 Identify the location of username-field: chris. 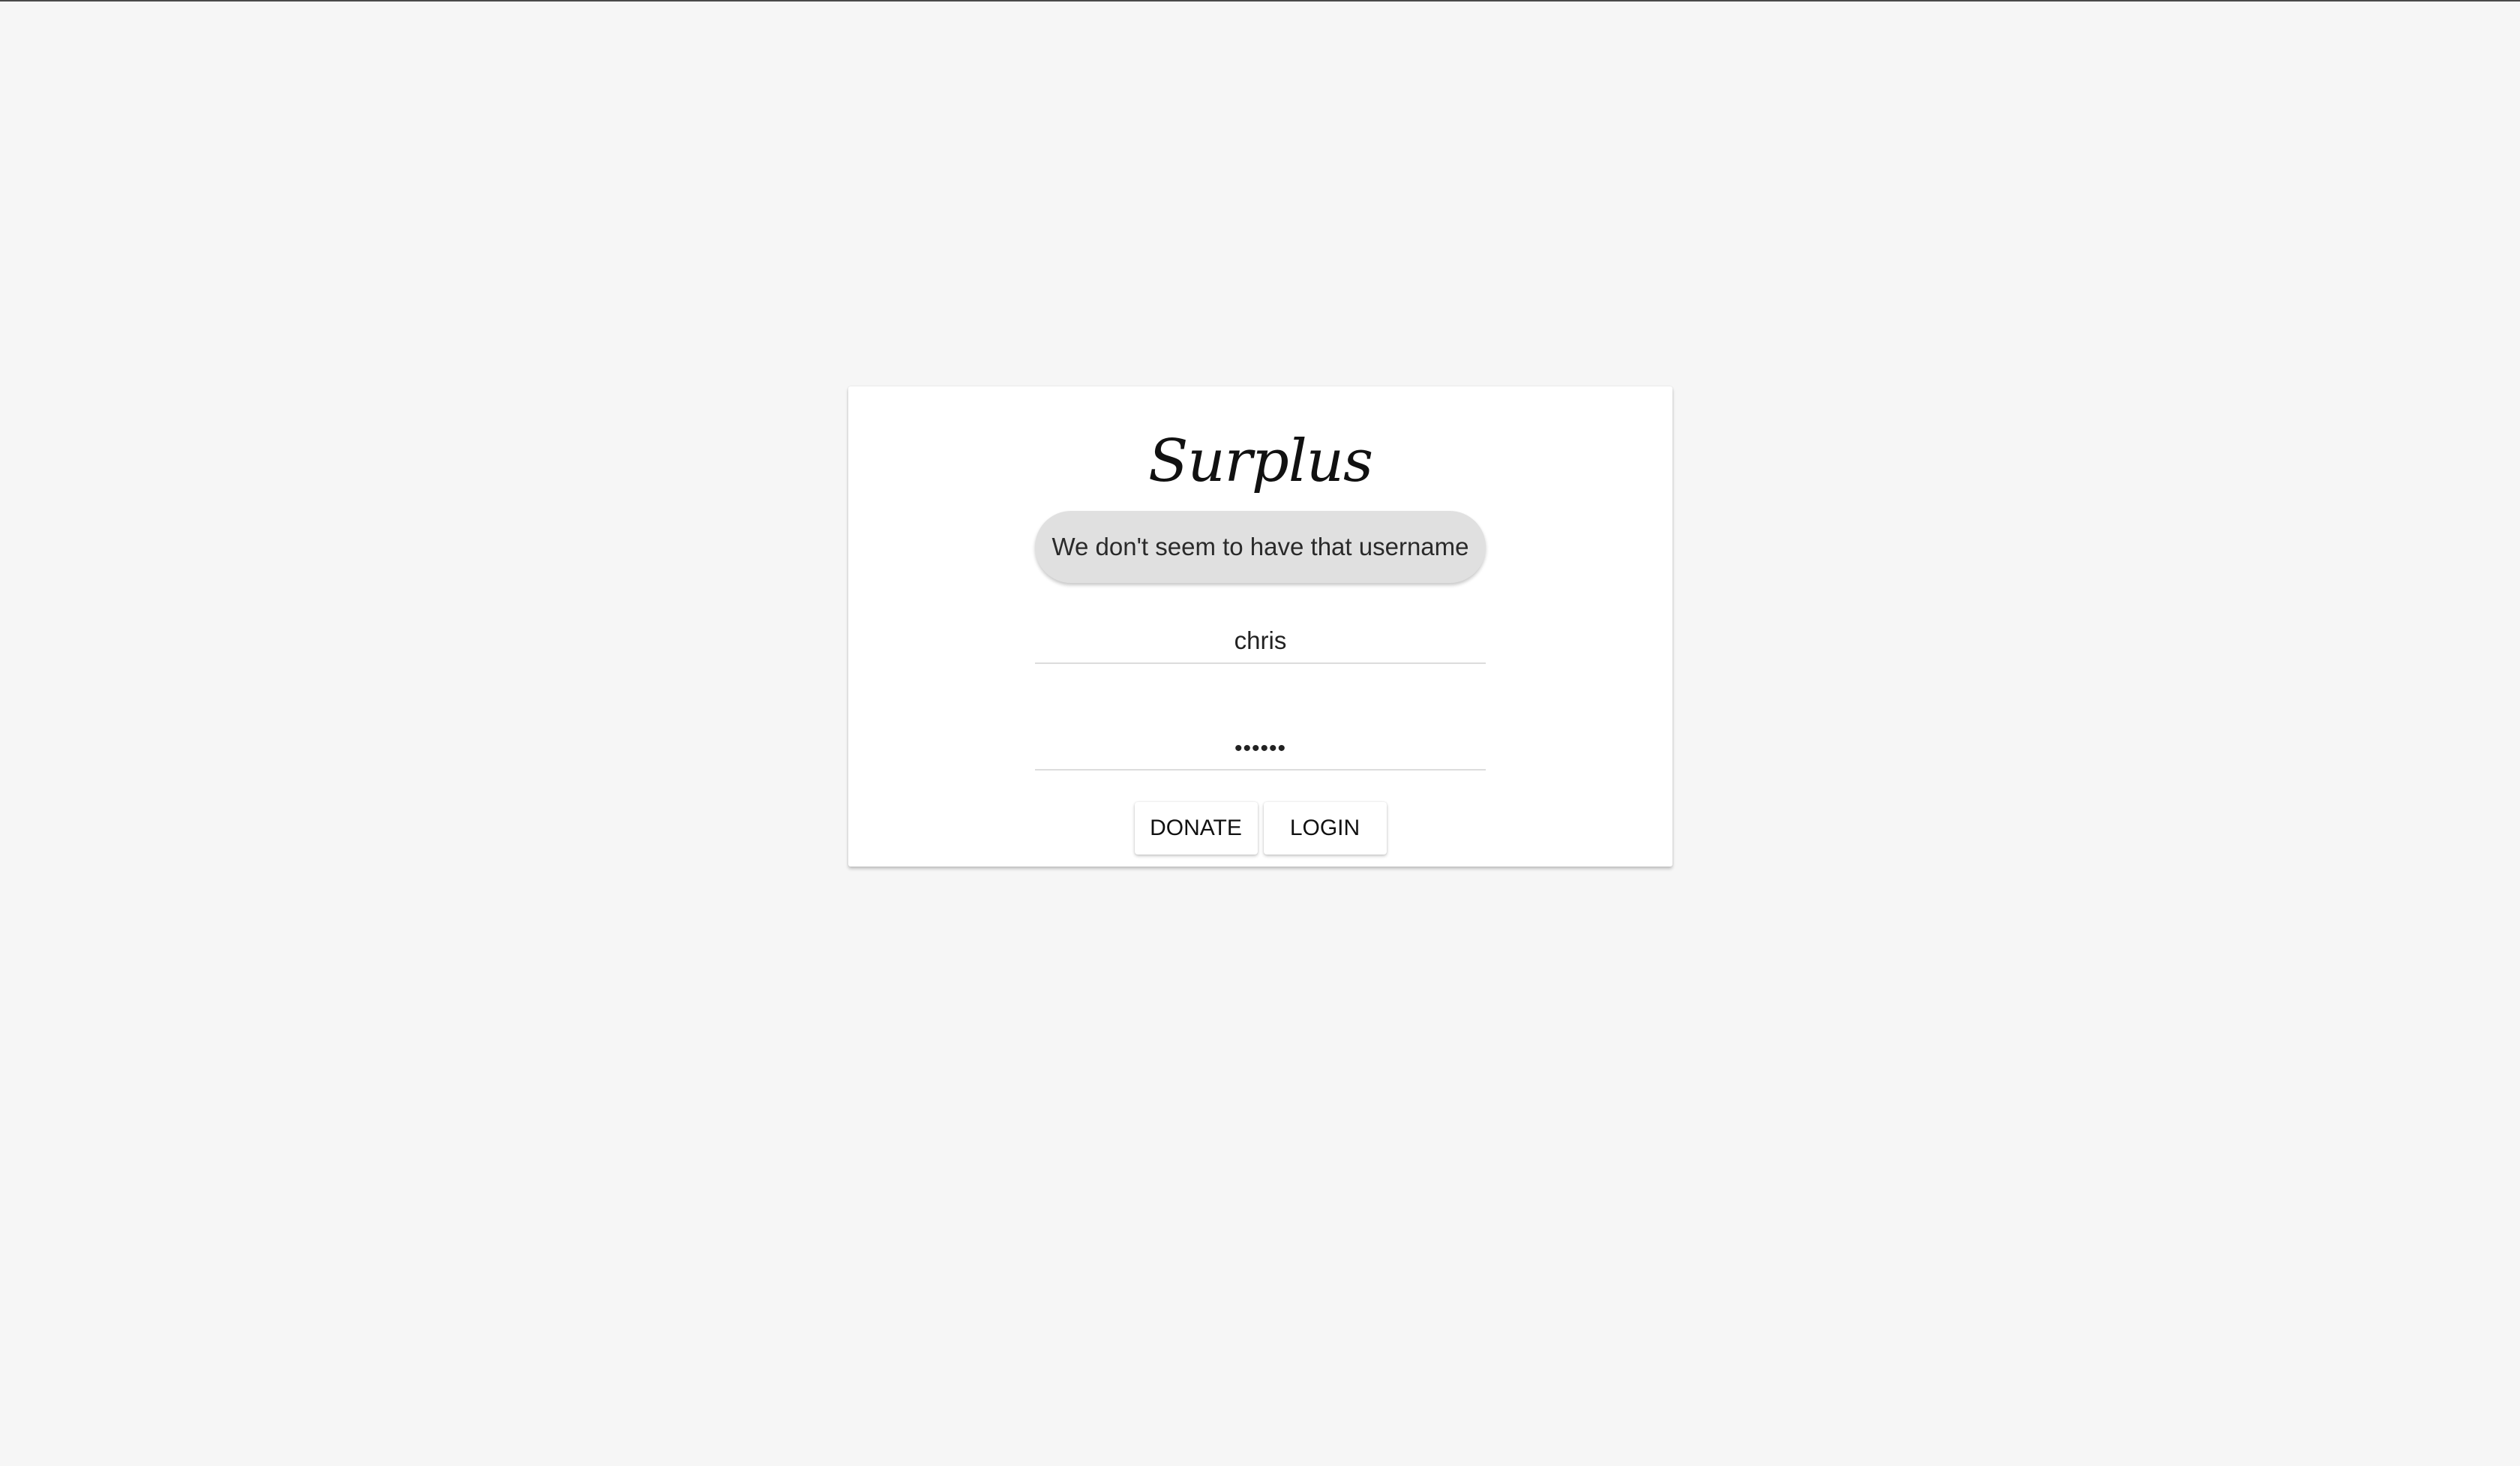
(1260, 640).